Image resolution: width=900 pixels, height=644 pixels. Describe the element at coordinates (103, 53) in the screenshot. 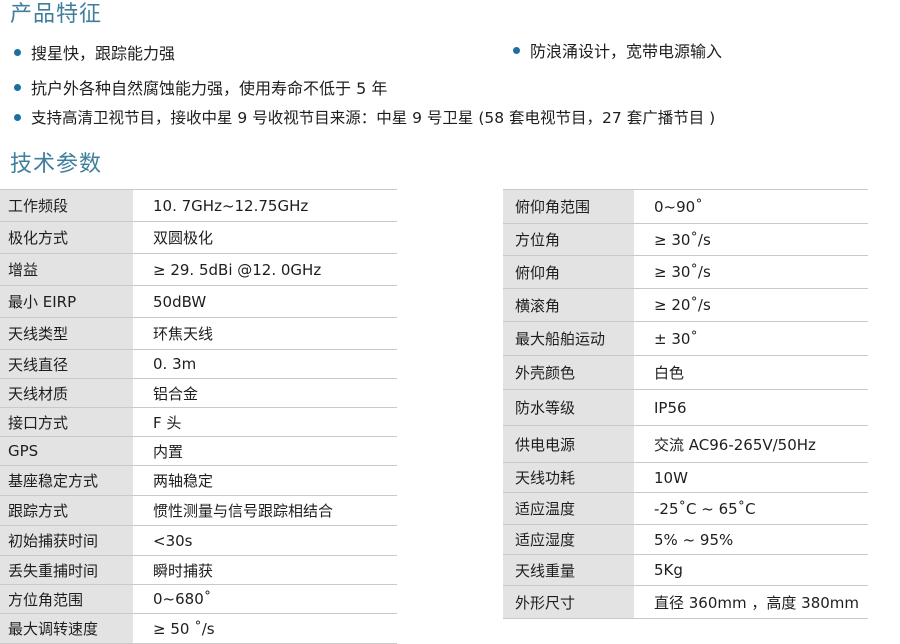

I see `feature-text: 搜星快，跟踪能力强` at that location.